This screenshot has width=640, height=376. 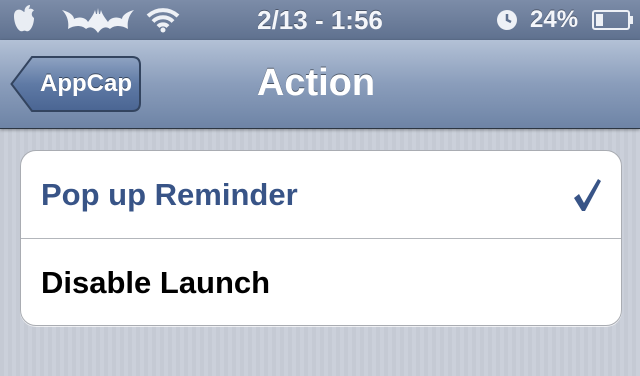 What do you see at coordinates (320, 20) in the screenshot?
I see `status-bar: 2/13 - 1:56 24%` at bounding box center [320, 20].